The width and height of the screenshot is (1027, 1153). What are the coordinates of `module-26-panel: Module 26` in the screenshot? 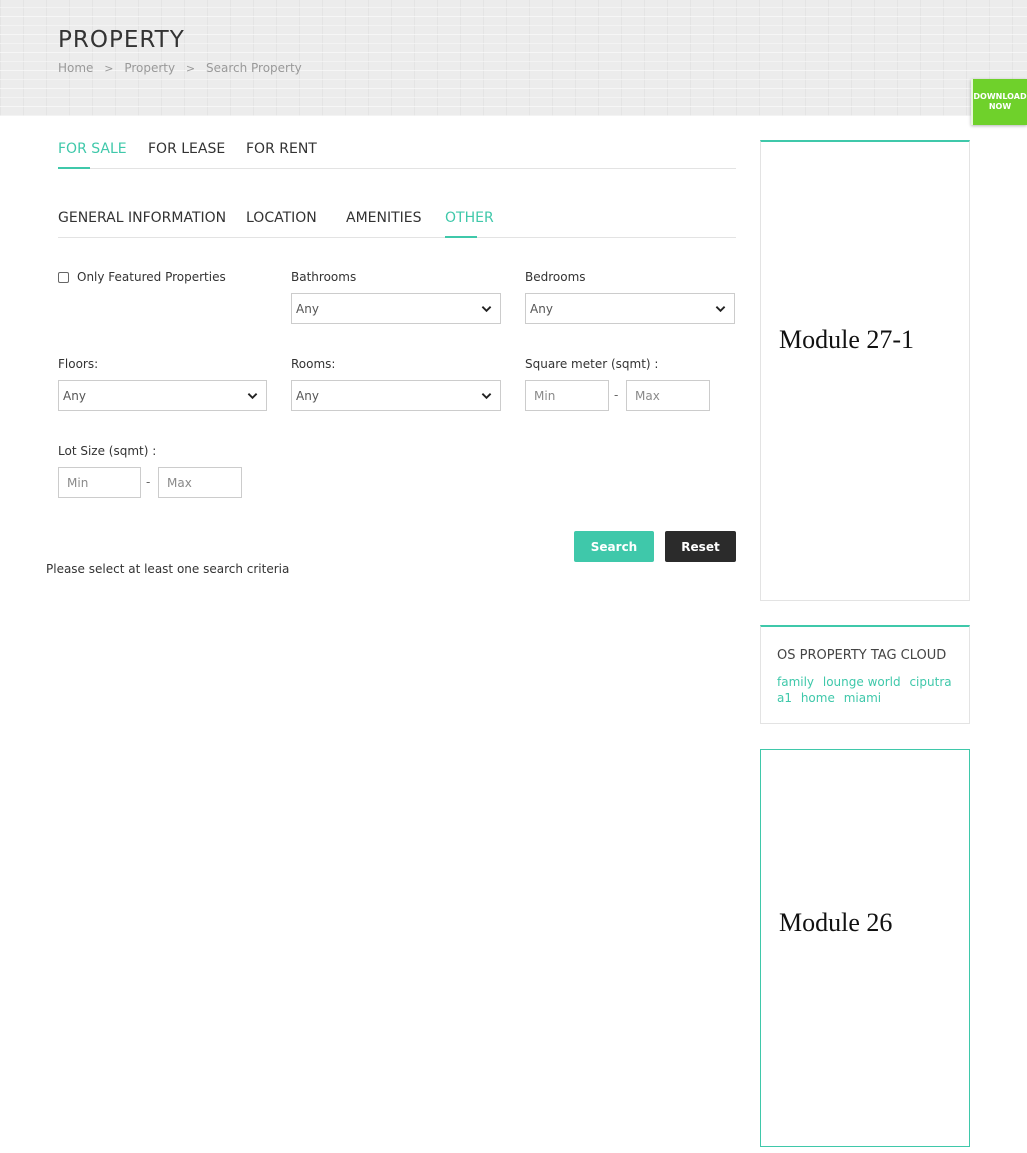 It's located at (865, 948).